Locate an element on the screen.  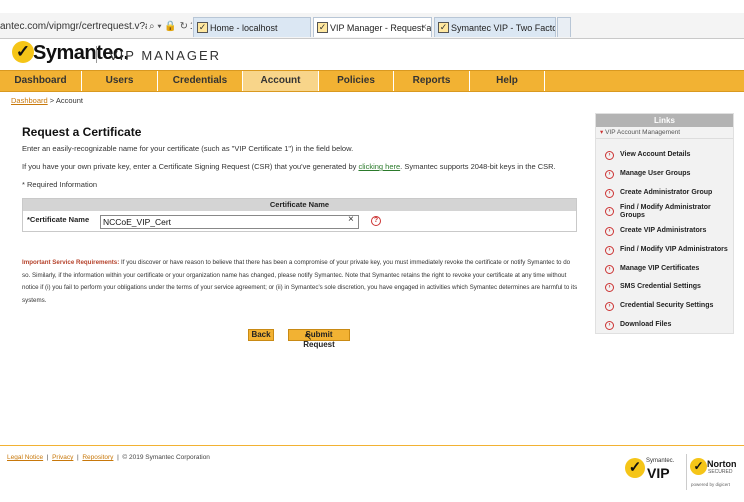
help-icon: ? is located at coordinates (376, 221).